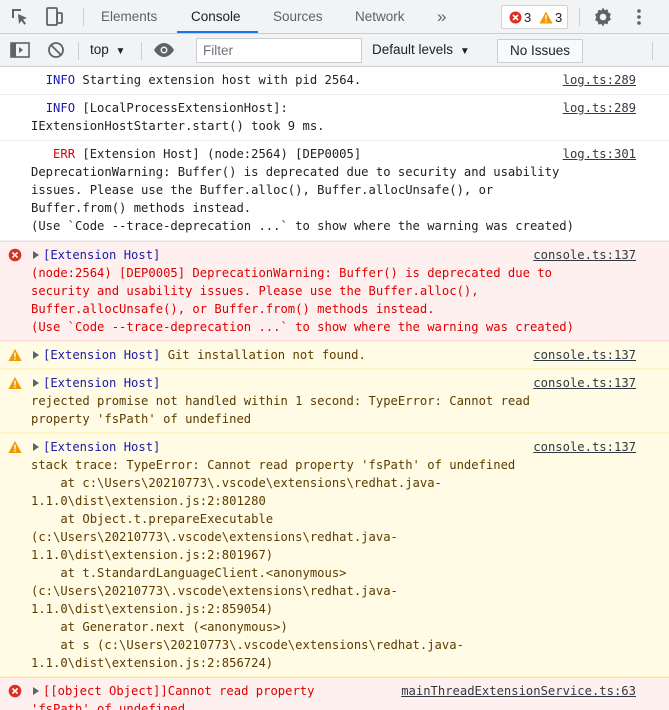  I want to click on issues-button: No Issues, so click(540, 51).